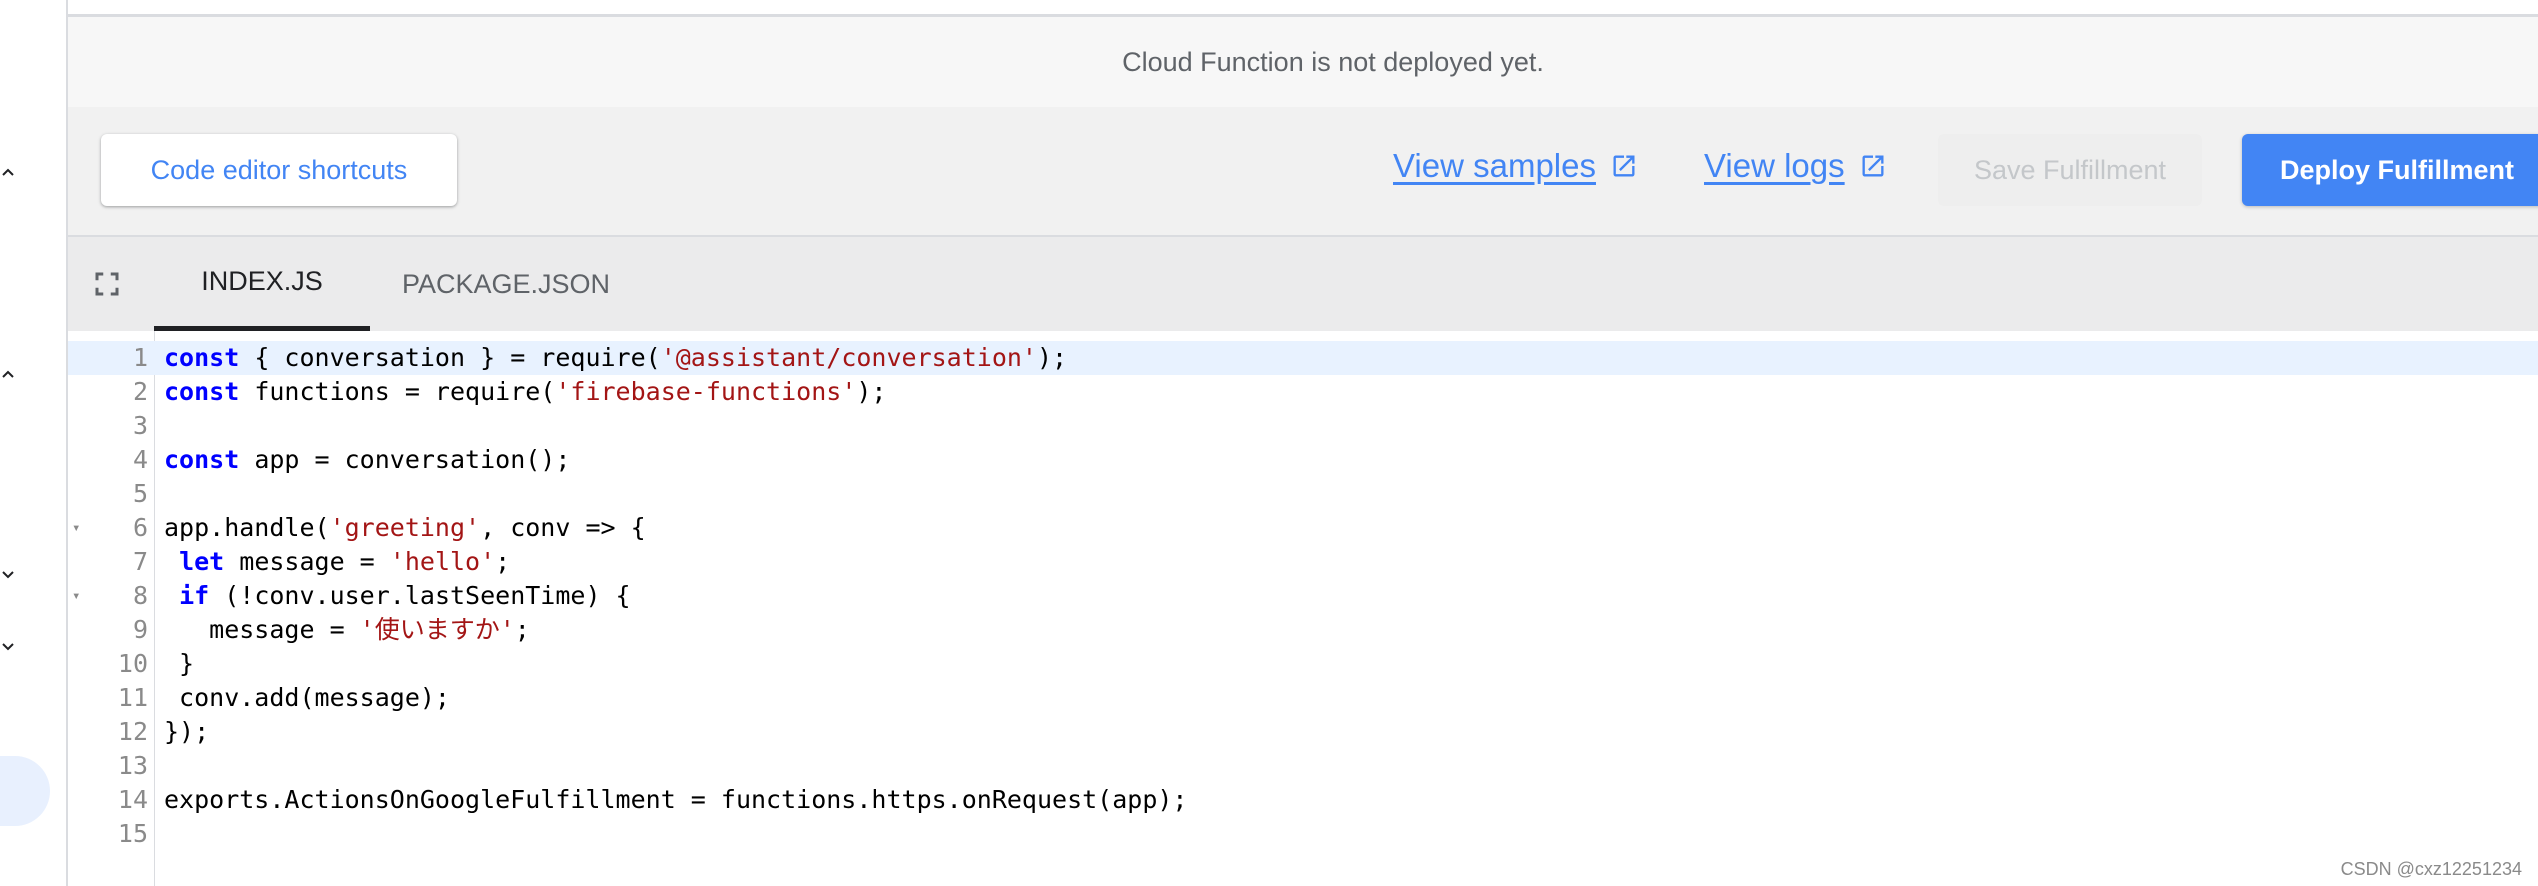 This screenshot has width=2538, height=886. I want to click on string-token: 'firebase-functions', so click(706, 391).